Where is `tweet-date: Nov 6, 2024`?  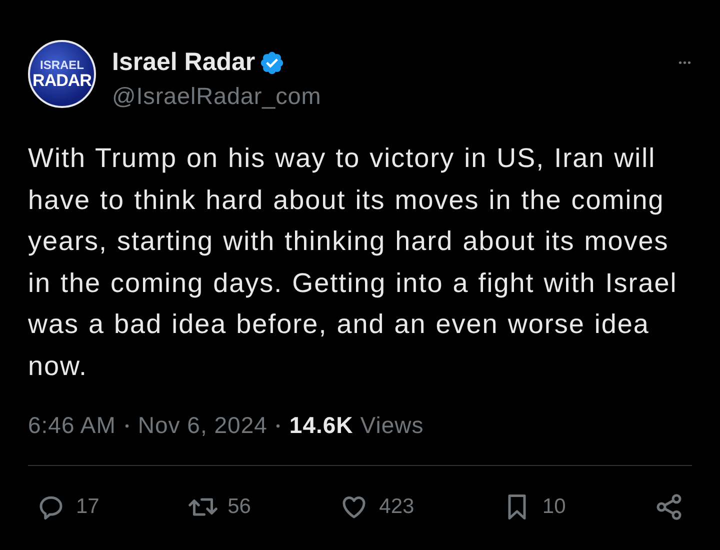
tweet-date: Nov 6, 2024 is located at coordinates (203, 425).